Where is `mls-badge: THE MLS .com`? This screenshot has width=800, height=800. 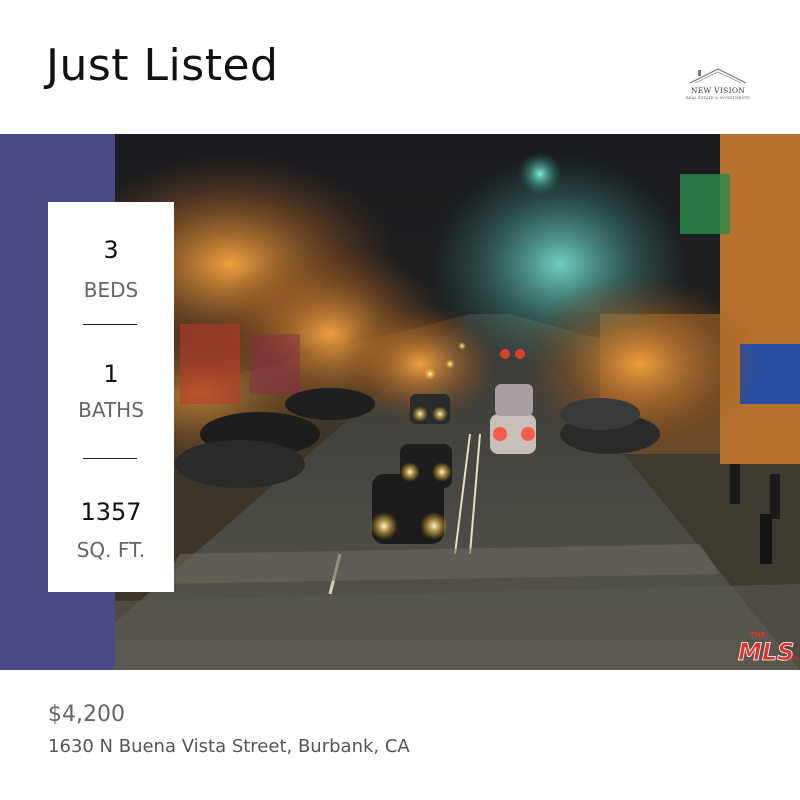 mls-badge: THE MLS .com is located at coordinates (767, 648).